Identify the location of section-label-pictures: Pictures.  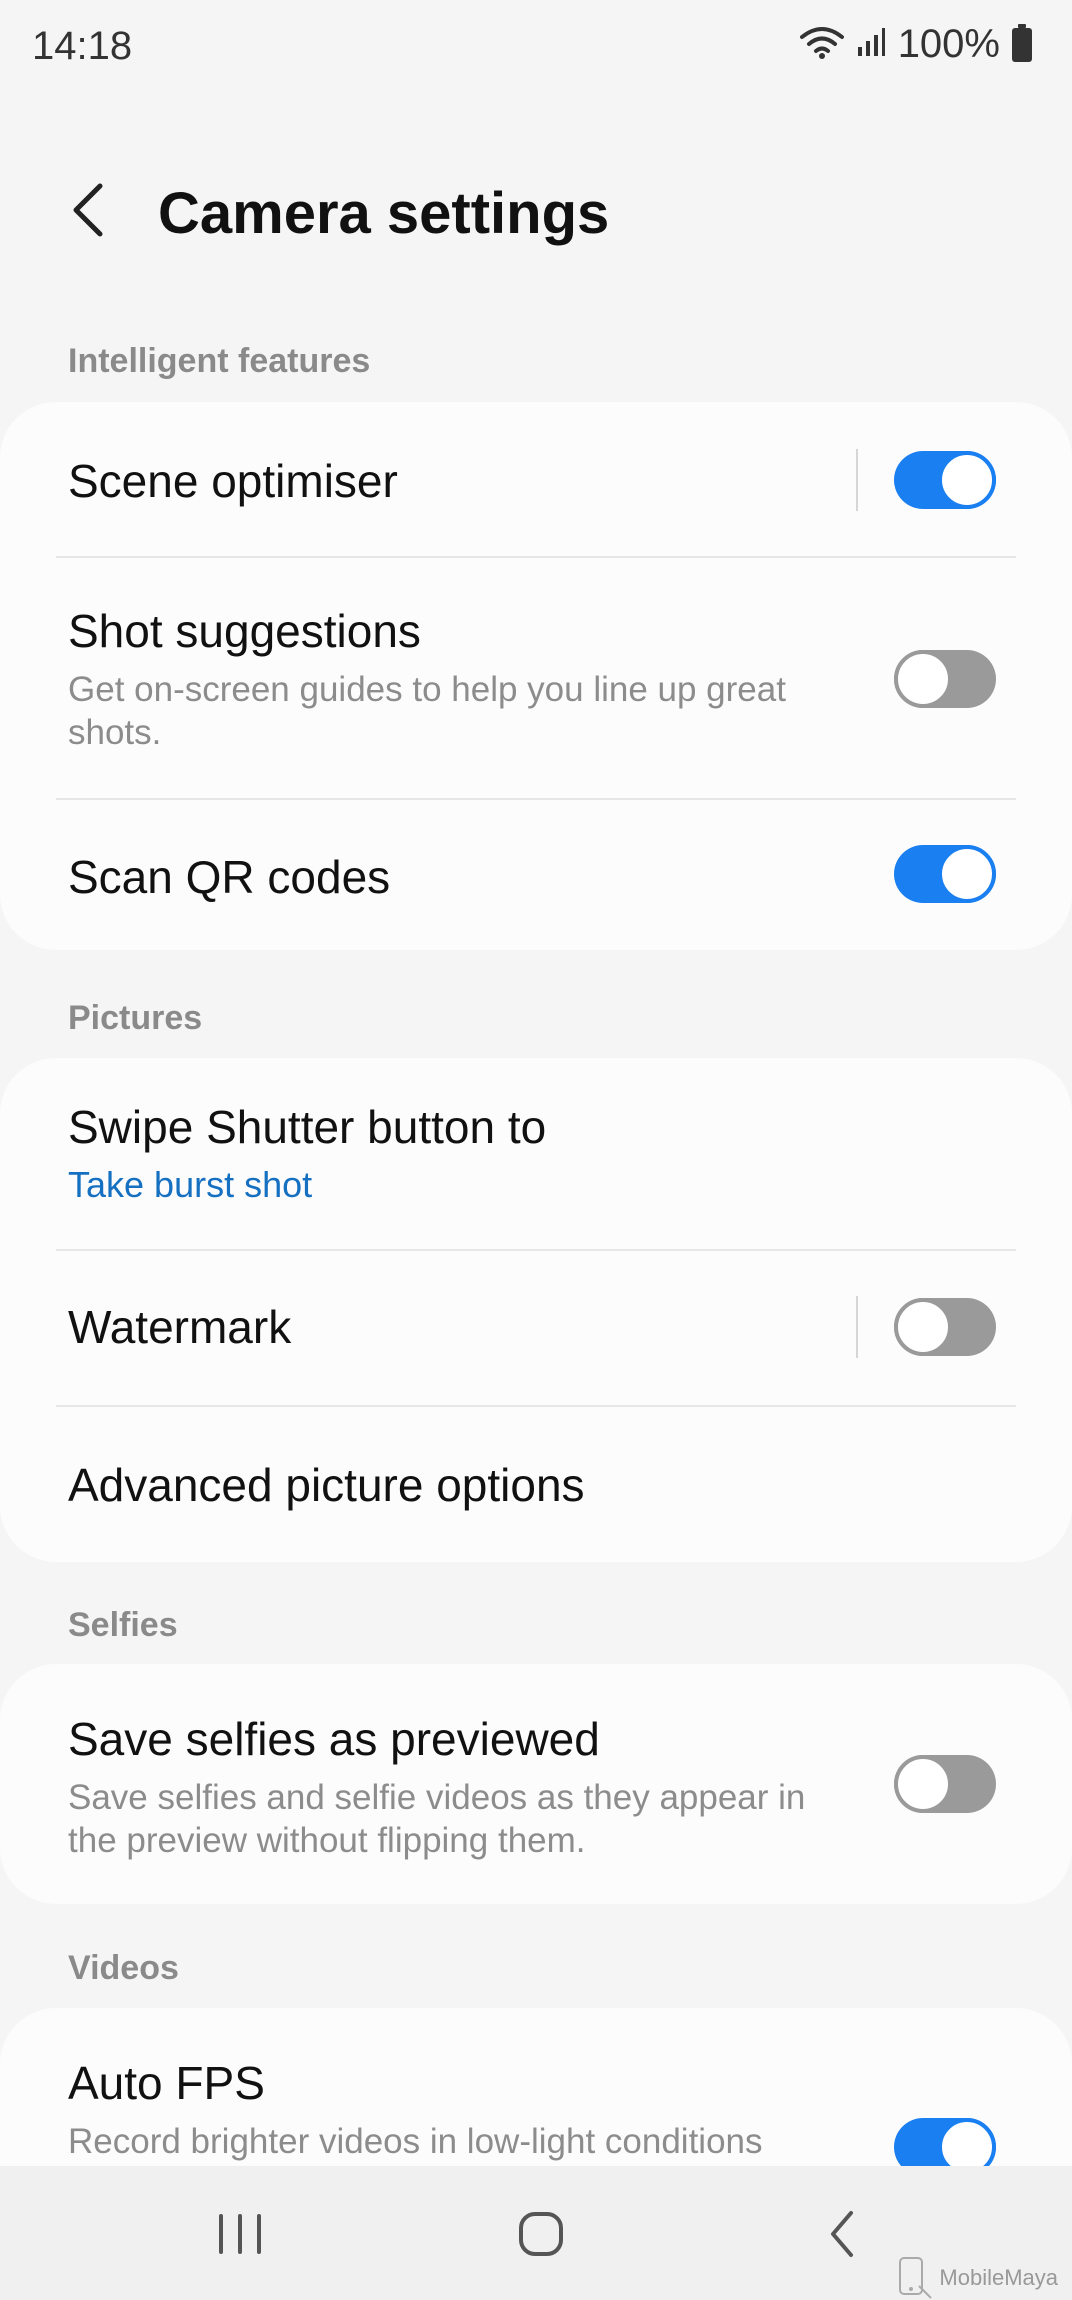
(135, 1018).